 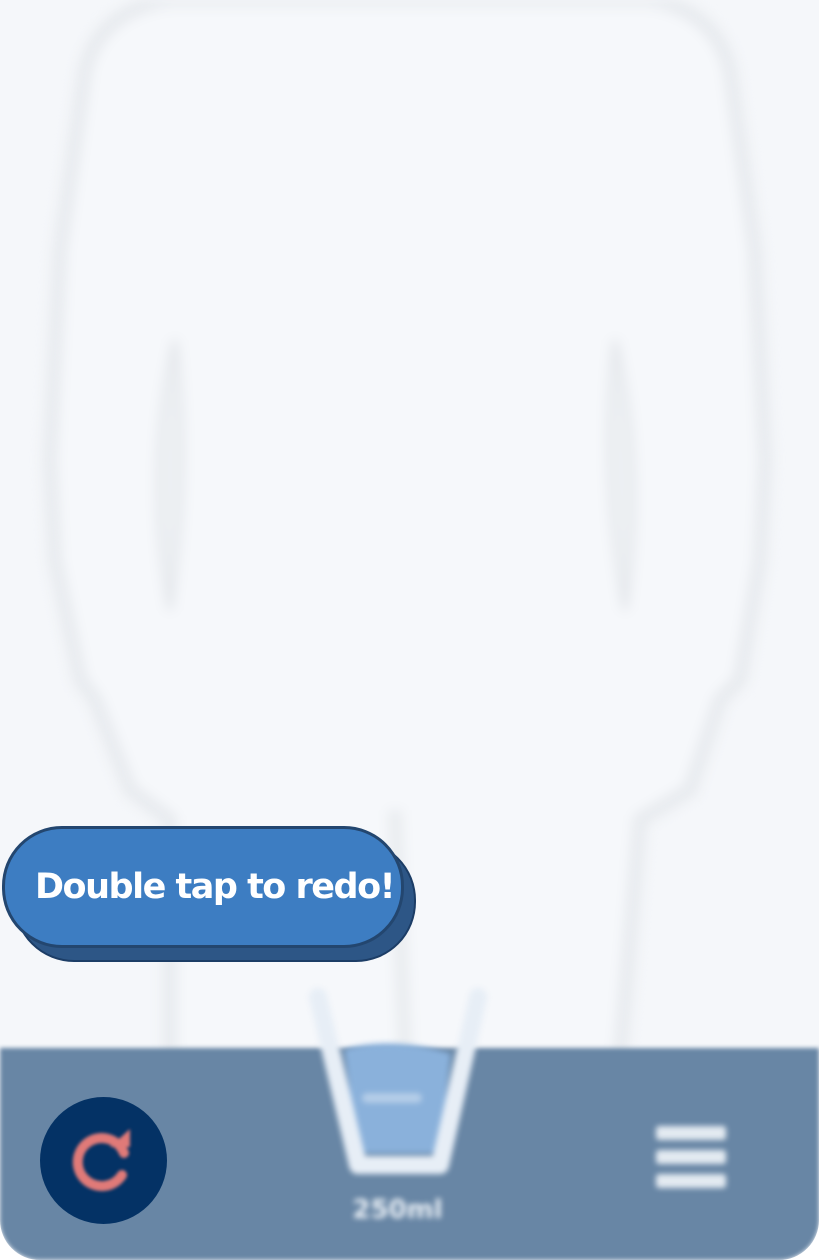 I want to click on tooltip-bubble: Double tap to redo!, so click(x=203, y=887).